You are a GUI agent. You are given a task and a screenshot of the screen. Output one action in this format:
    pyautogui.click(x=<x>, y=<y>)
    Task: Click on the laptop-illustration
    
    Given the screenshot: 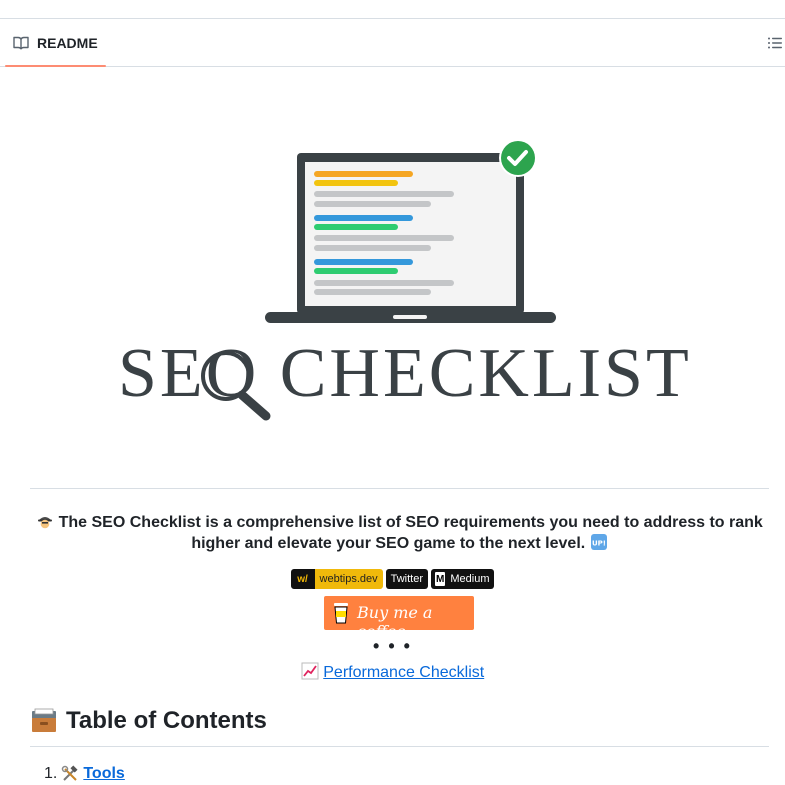 What is the action you would take?
    pyautogui.click(x=410, y=238)
    